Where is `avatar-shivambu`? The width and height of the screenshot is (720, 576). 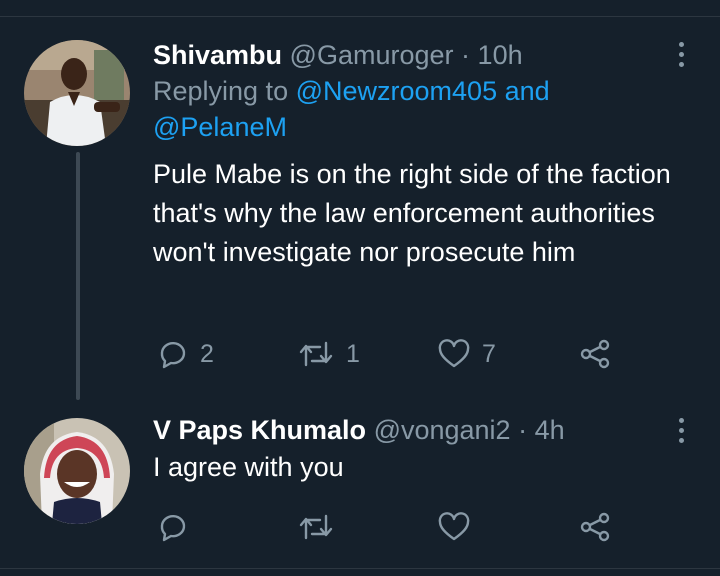 avatar-shivambu is located at coordinates (77, 93).